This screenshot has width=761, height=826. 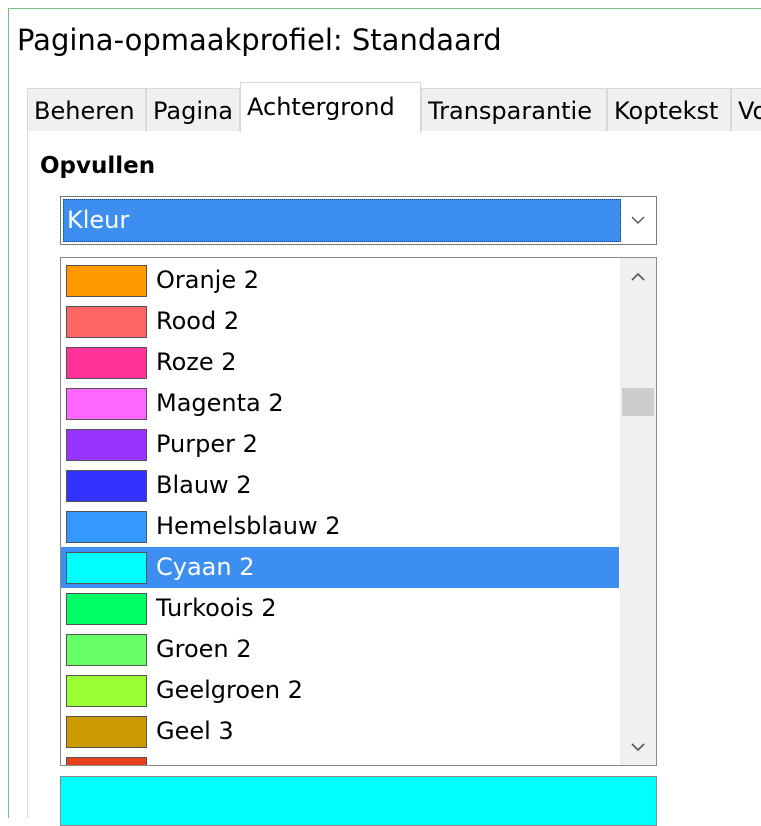 What do you see at coordinates (220, 403) in the screenshot?
I see `color-name-label: Magenta 2` at bounding box center [220, 403].